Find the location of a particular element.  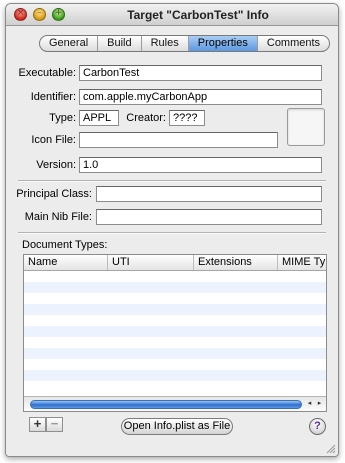

tab-bar: General Build Rules Properties Comments is located at coordinates (185, 43).